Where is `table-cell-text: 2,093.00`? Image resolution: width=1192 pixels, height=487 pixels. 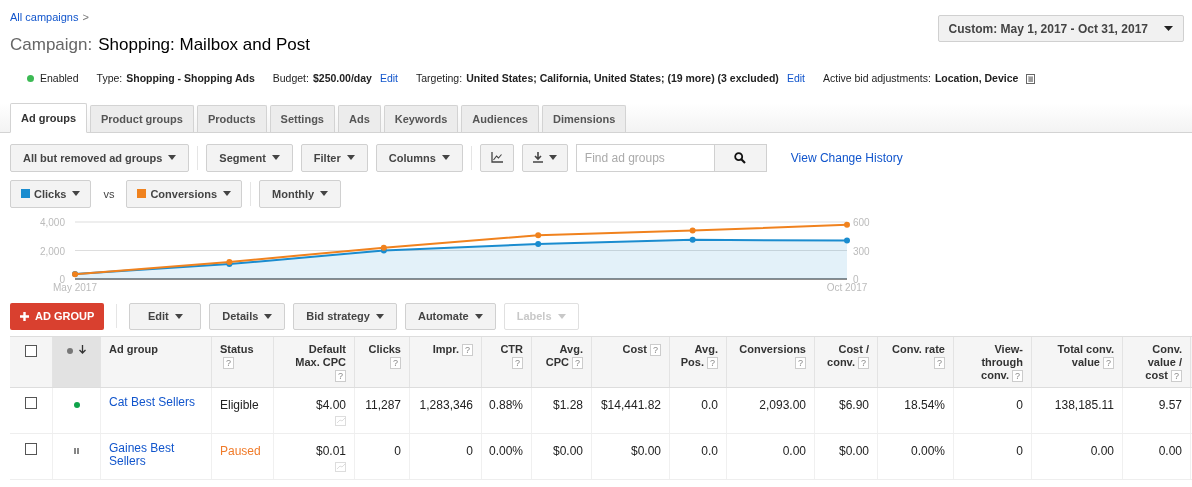
table-cell-text: 2,093.00 is located at coordinates (782, 405).